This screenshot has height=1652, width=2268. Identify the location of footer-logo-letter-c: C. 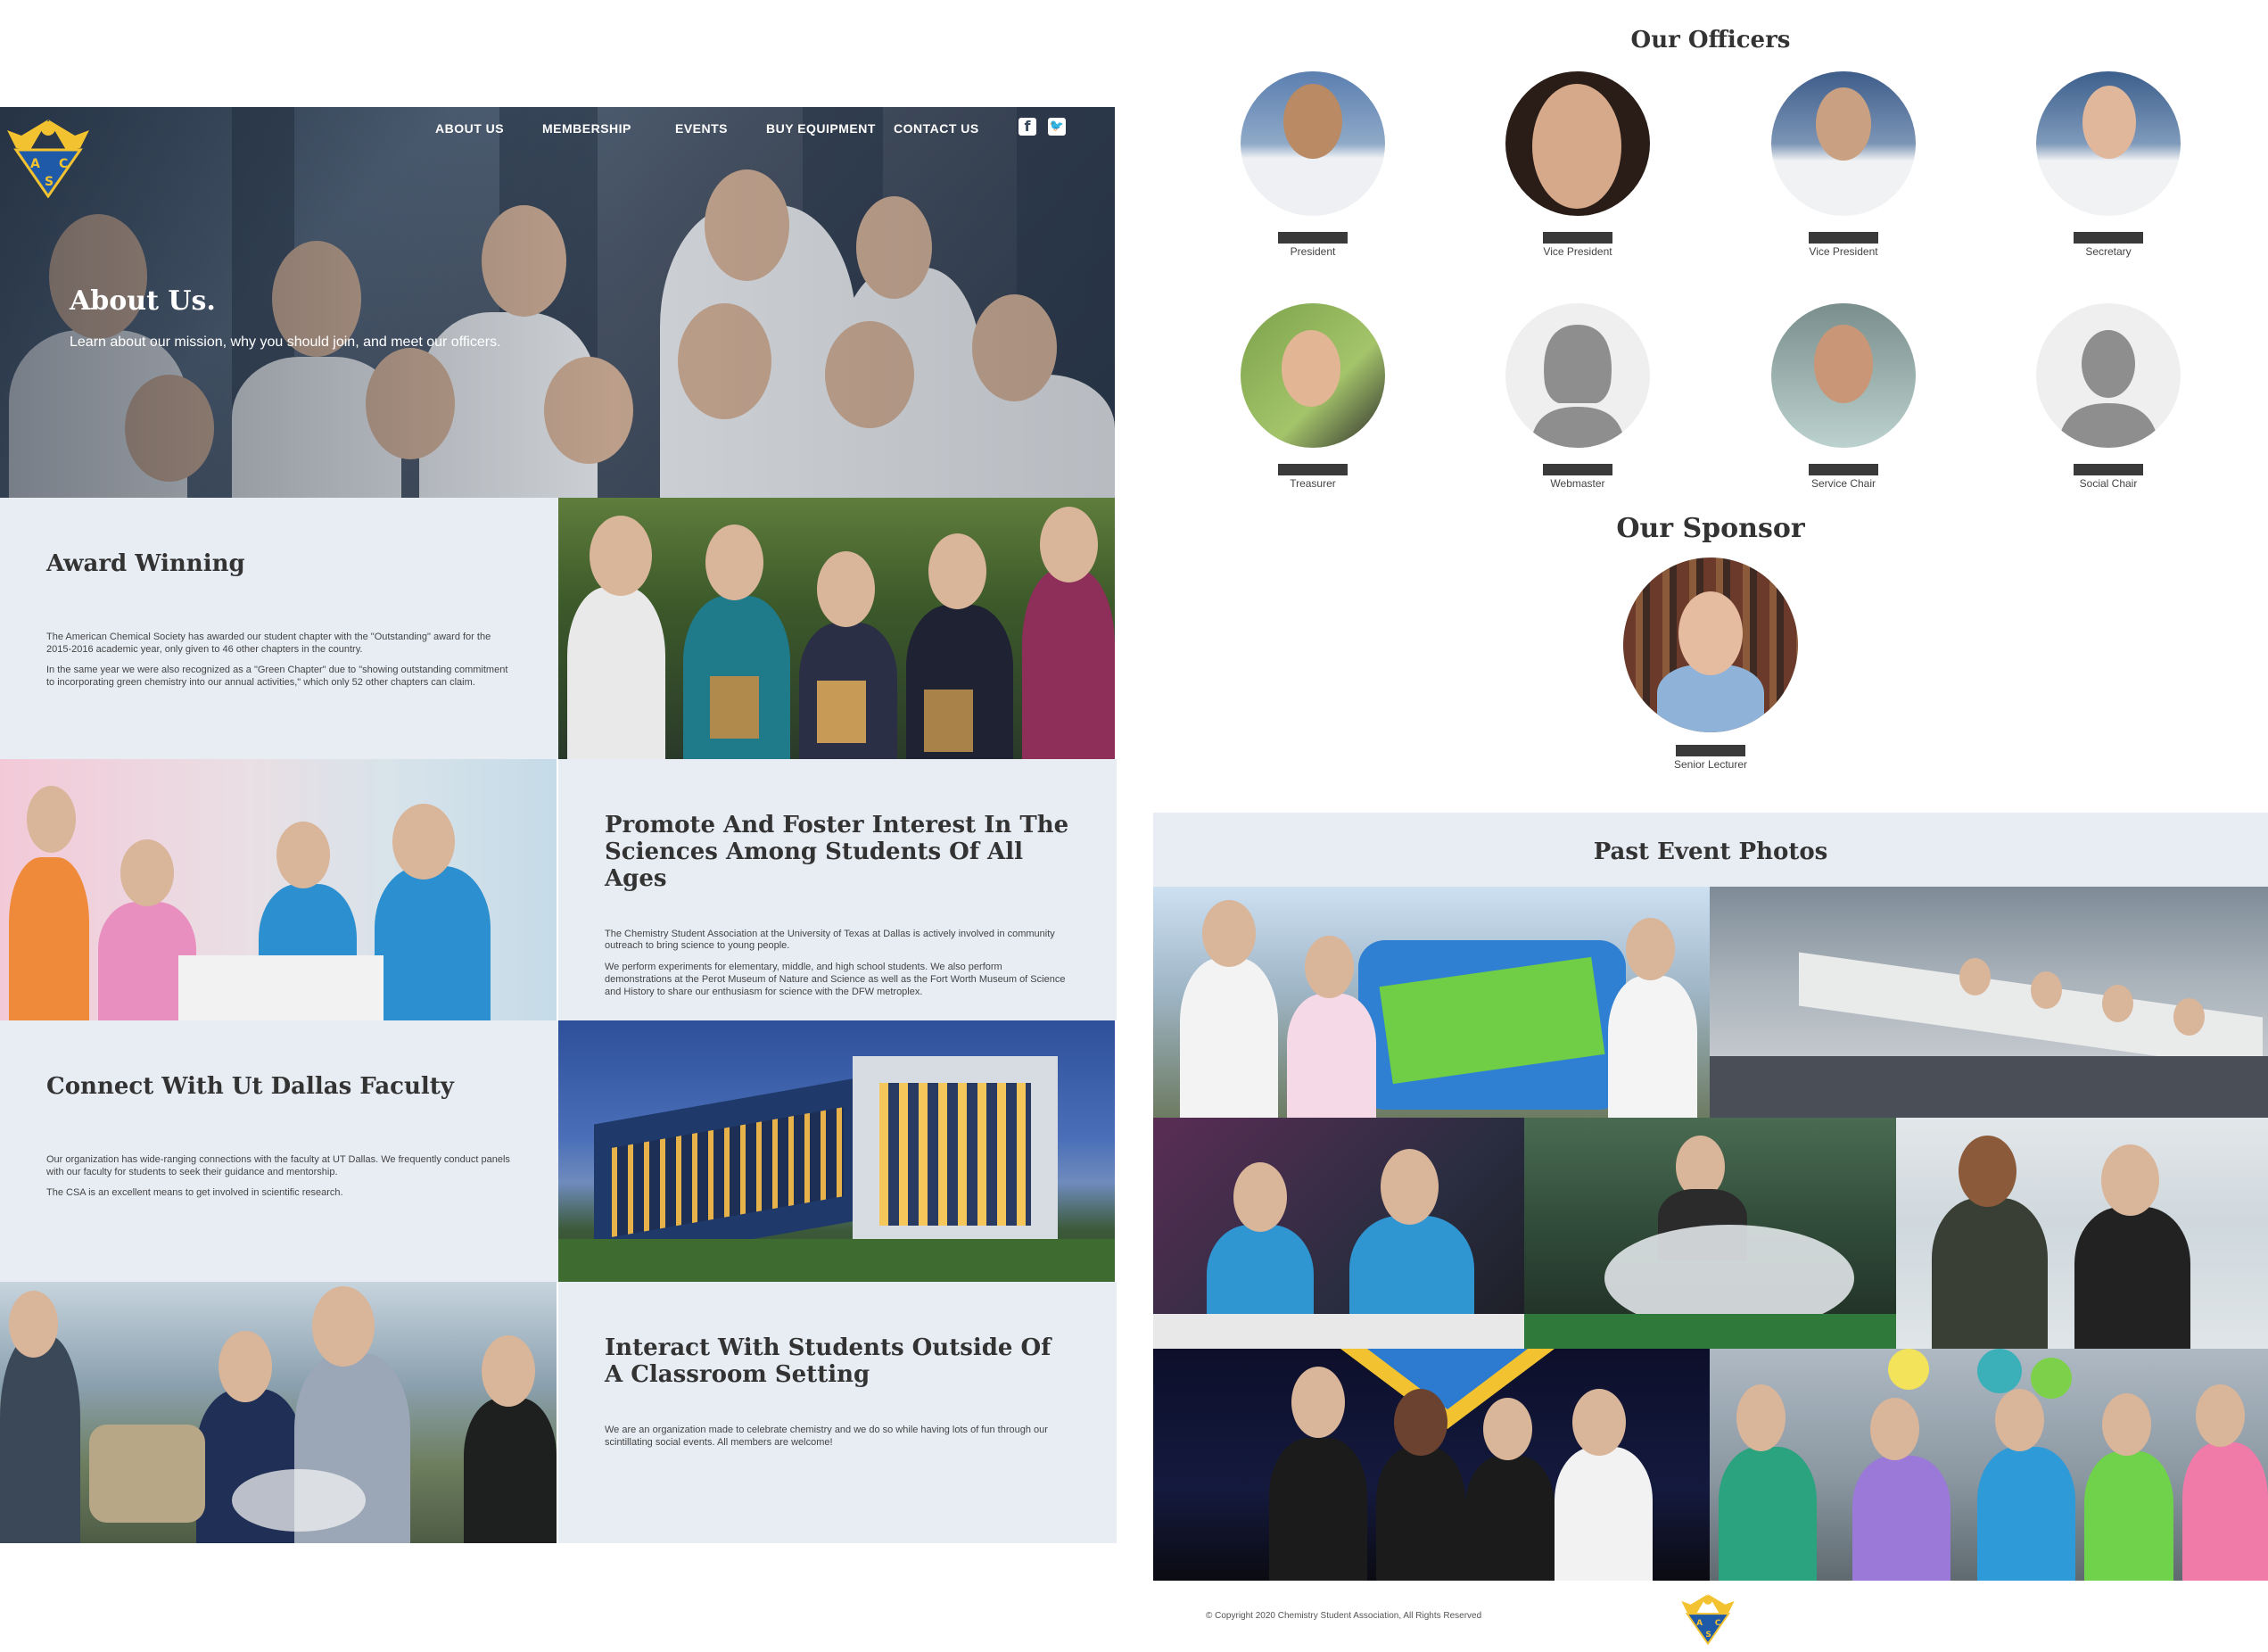
(1718, 1623).